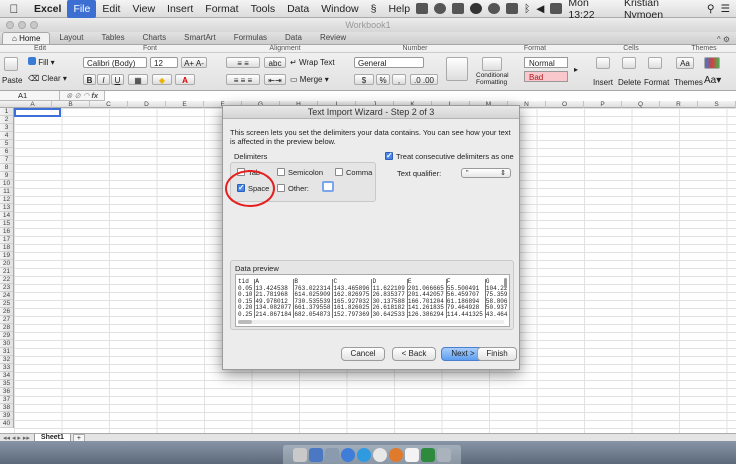 This screenshot has width=736, height=464. I want to click on wifi-icon, so click(476, 8).